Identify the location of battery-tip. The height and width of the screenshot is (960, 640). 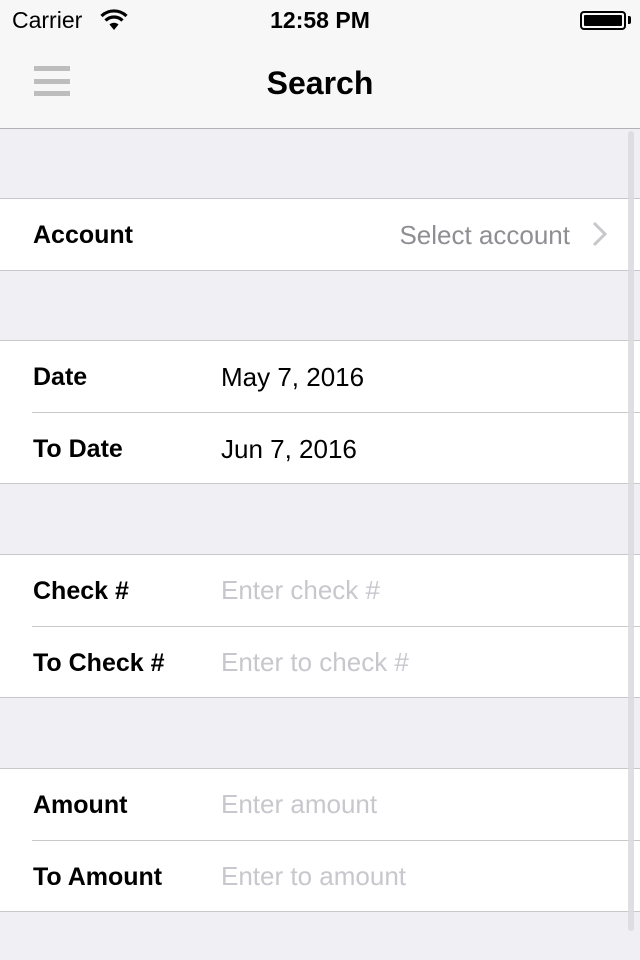
(629, 20).